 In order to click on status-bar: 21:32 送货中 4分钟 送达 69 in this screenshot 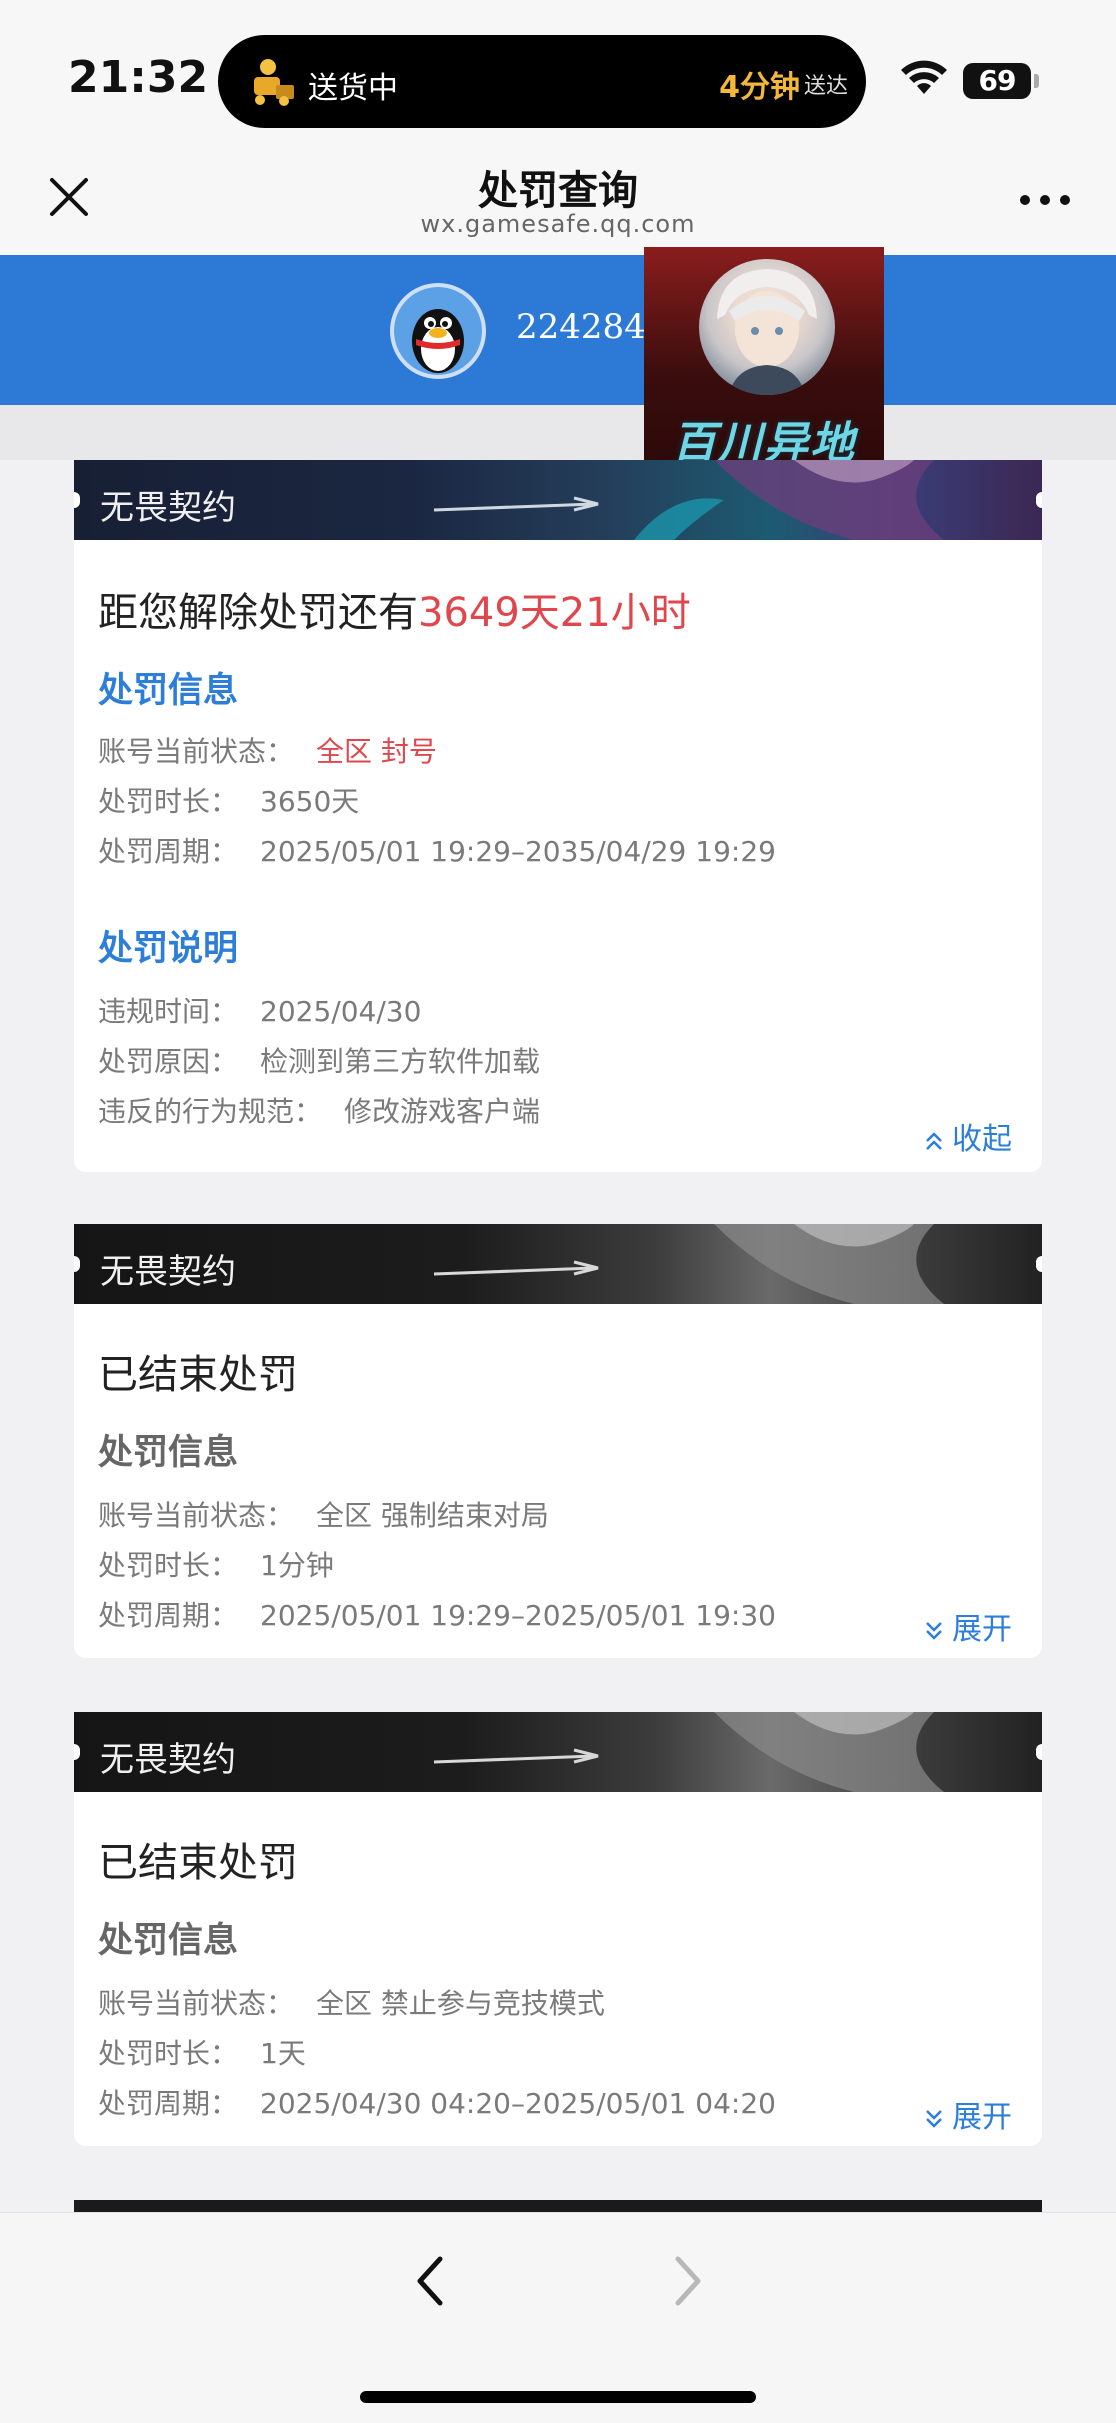, I will do `click(558, 75)`.